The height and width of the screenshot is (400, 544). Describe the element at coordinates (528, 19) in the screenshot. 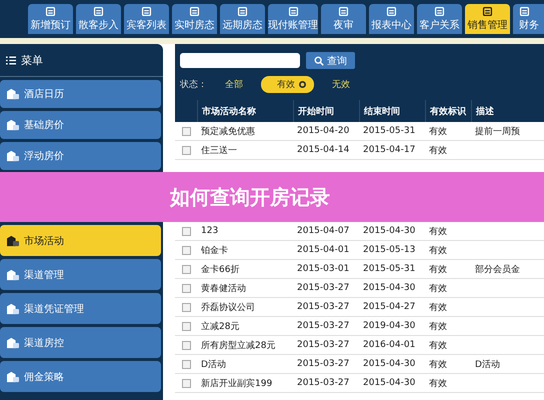

I see `nav-tab: 财务` at that location.